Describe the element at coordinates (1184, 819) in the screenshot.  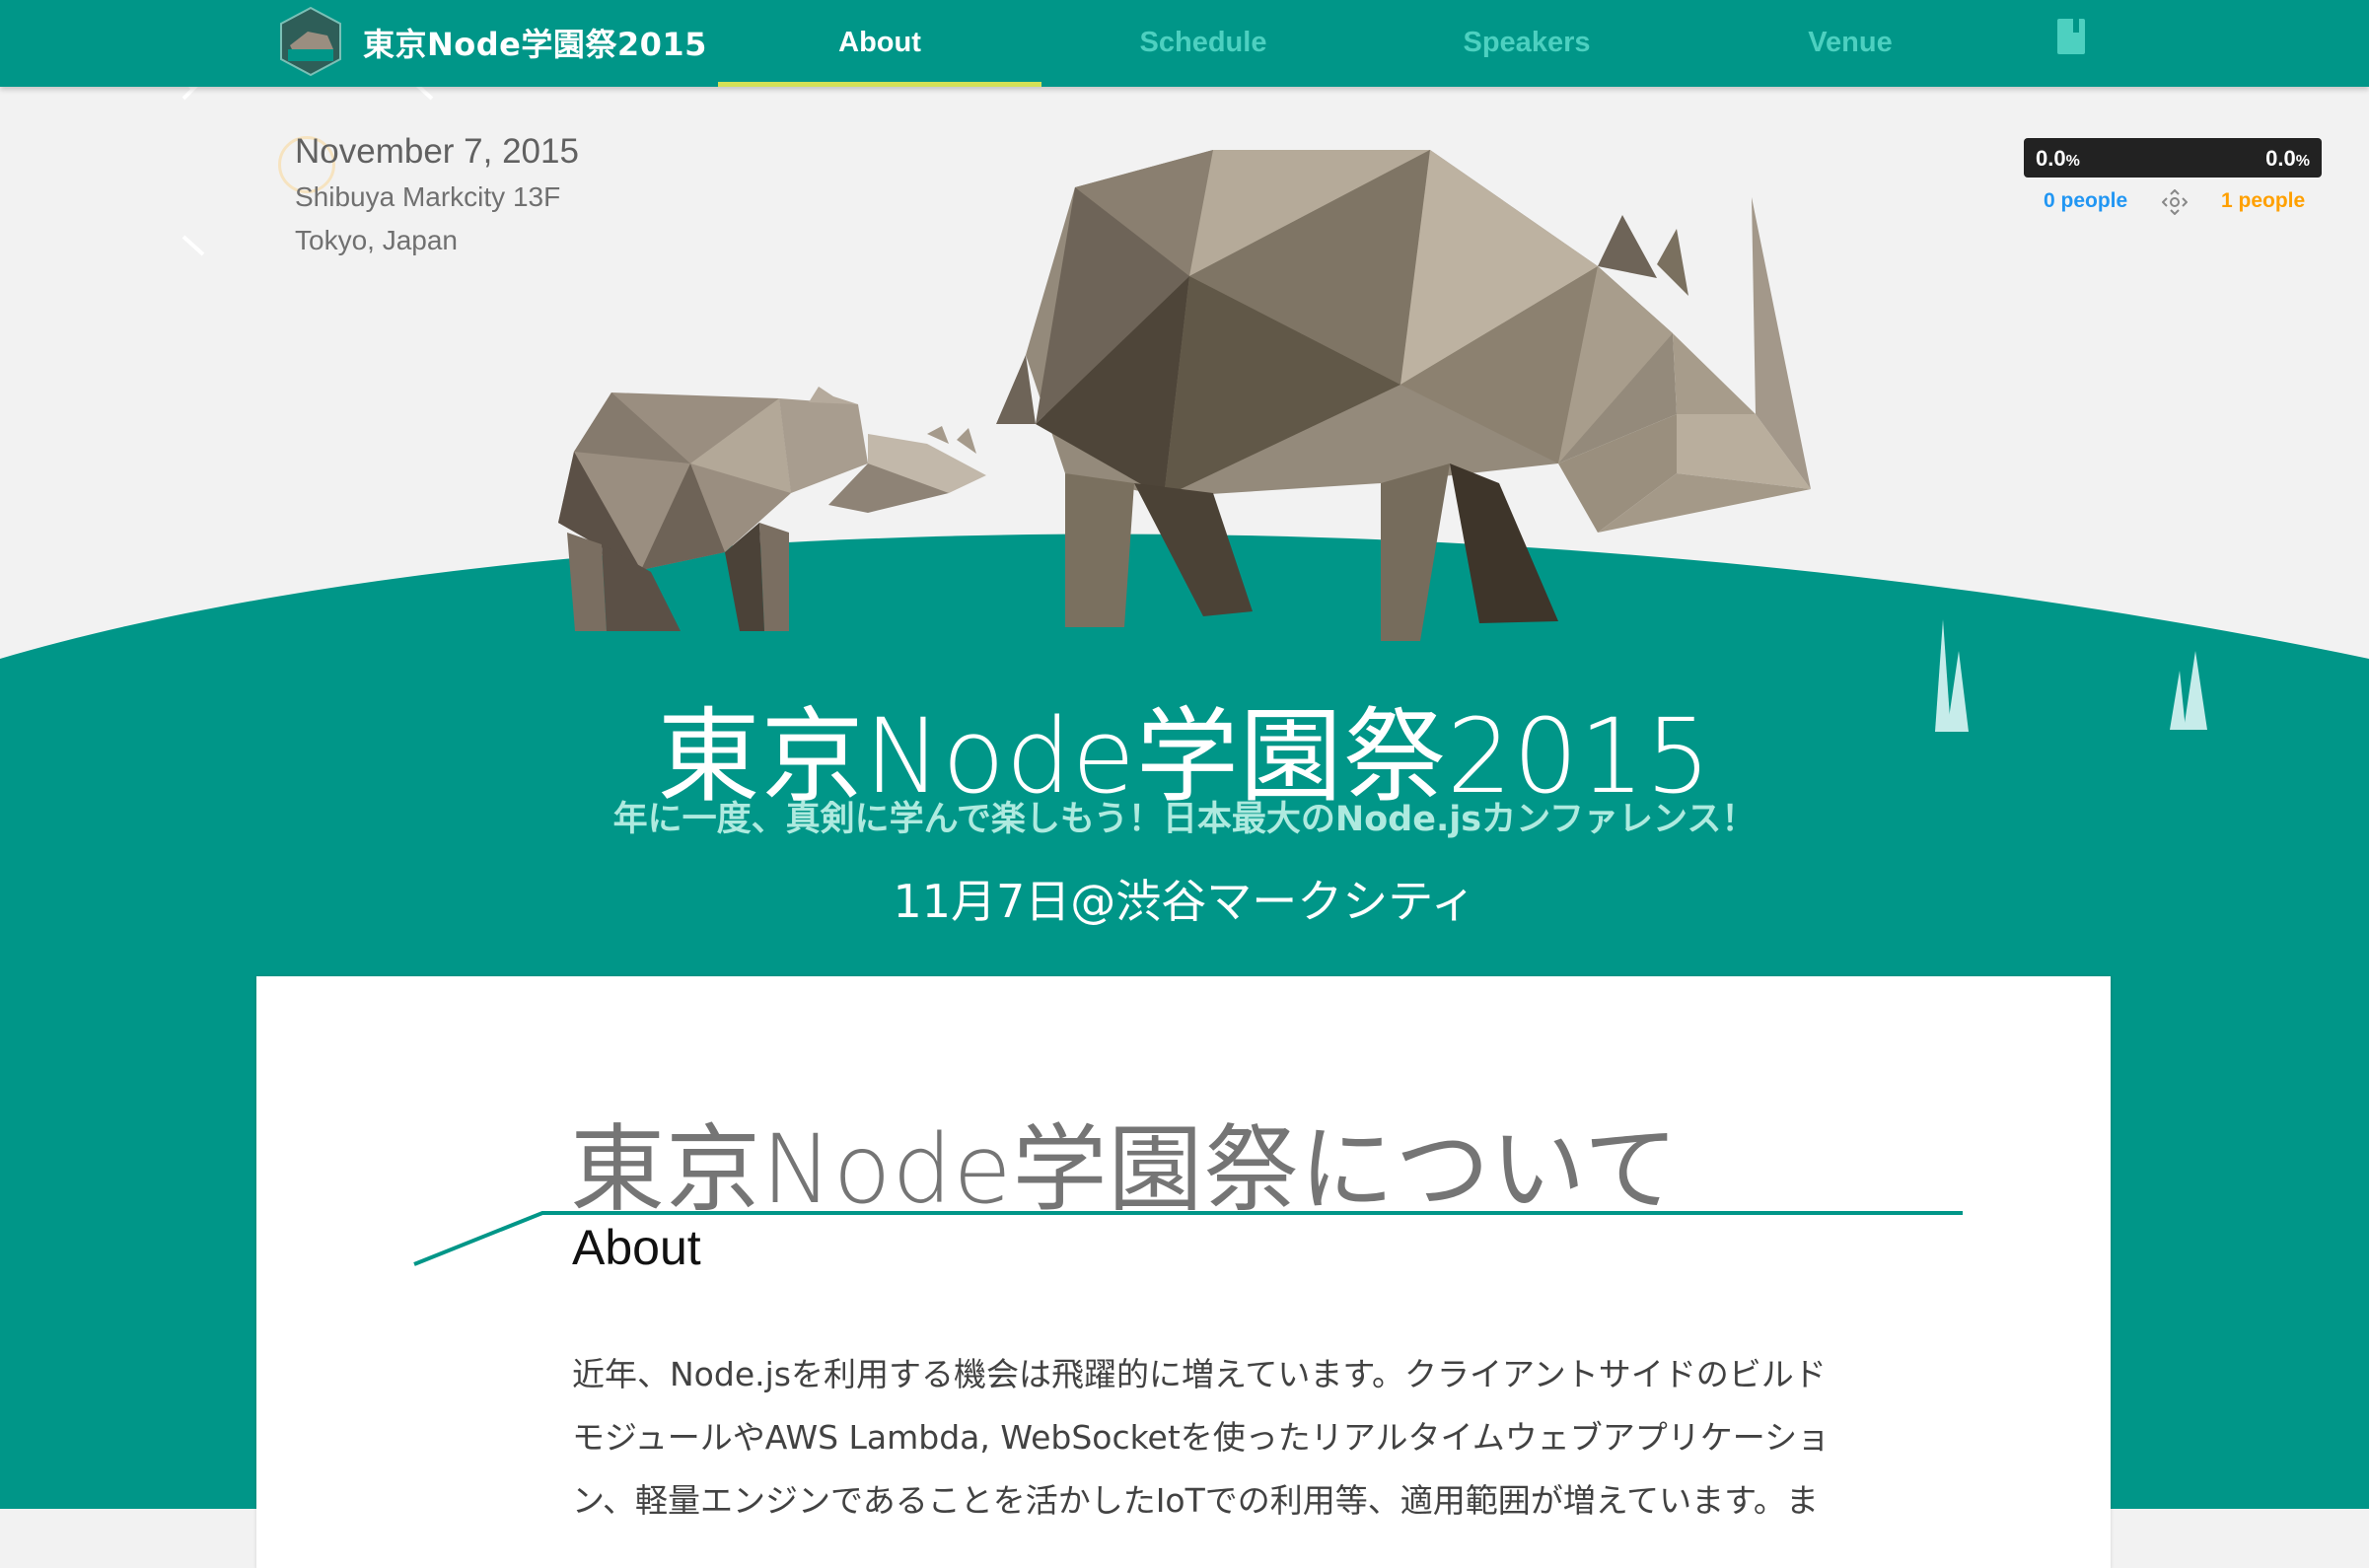
I see `hero-tagline: 年に一度、真剣に学んで楽しもう！日本最大のNode.jsカンファレンス！` at that location.